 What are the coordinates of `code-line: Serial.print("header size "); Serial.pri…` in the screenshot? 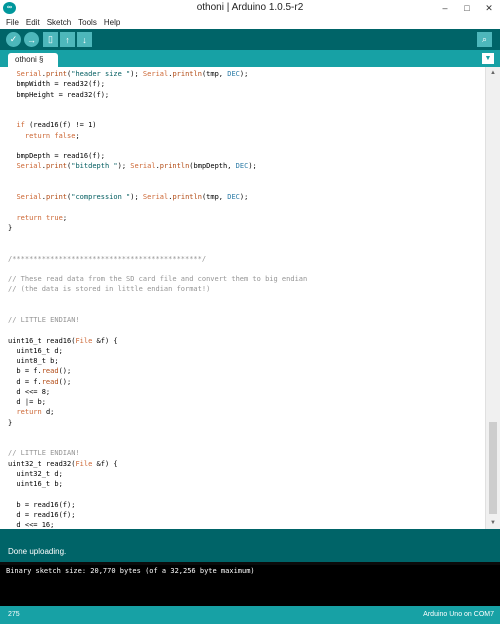 It's located at (246, 74).